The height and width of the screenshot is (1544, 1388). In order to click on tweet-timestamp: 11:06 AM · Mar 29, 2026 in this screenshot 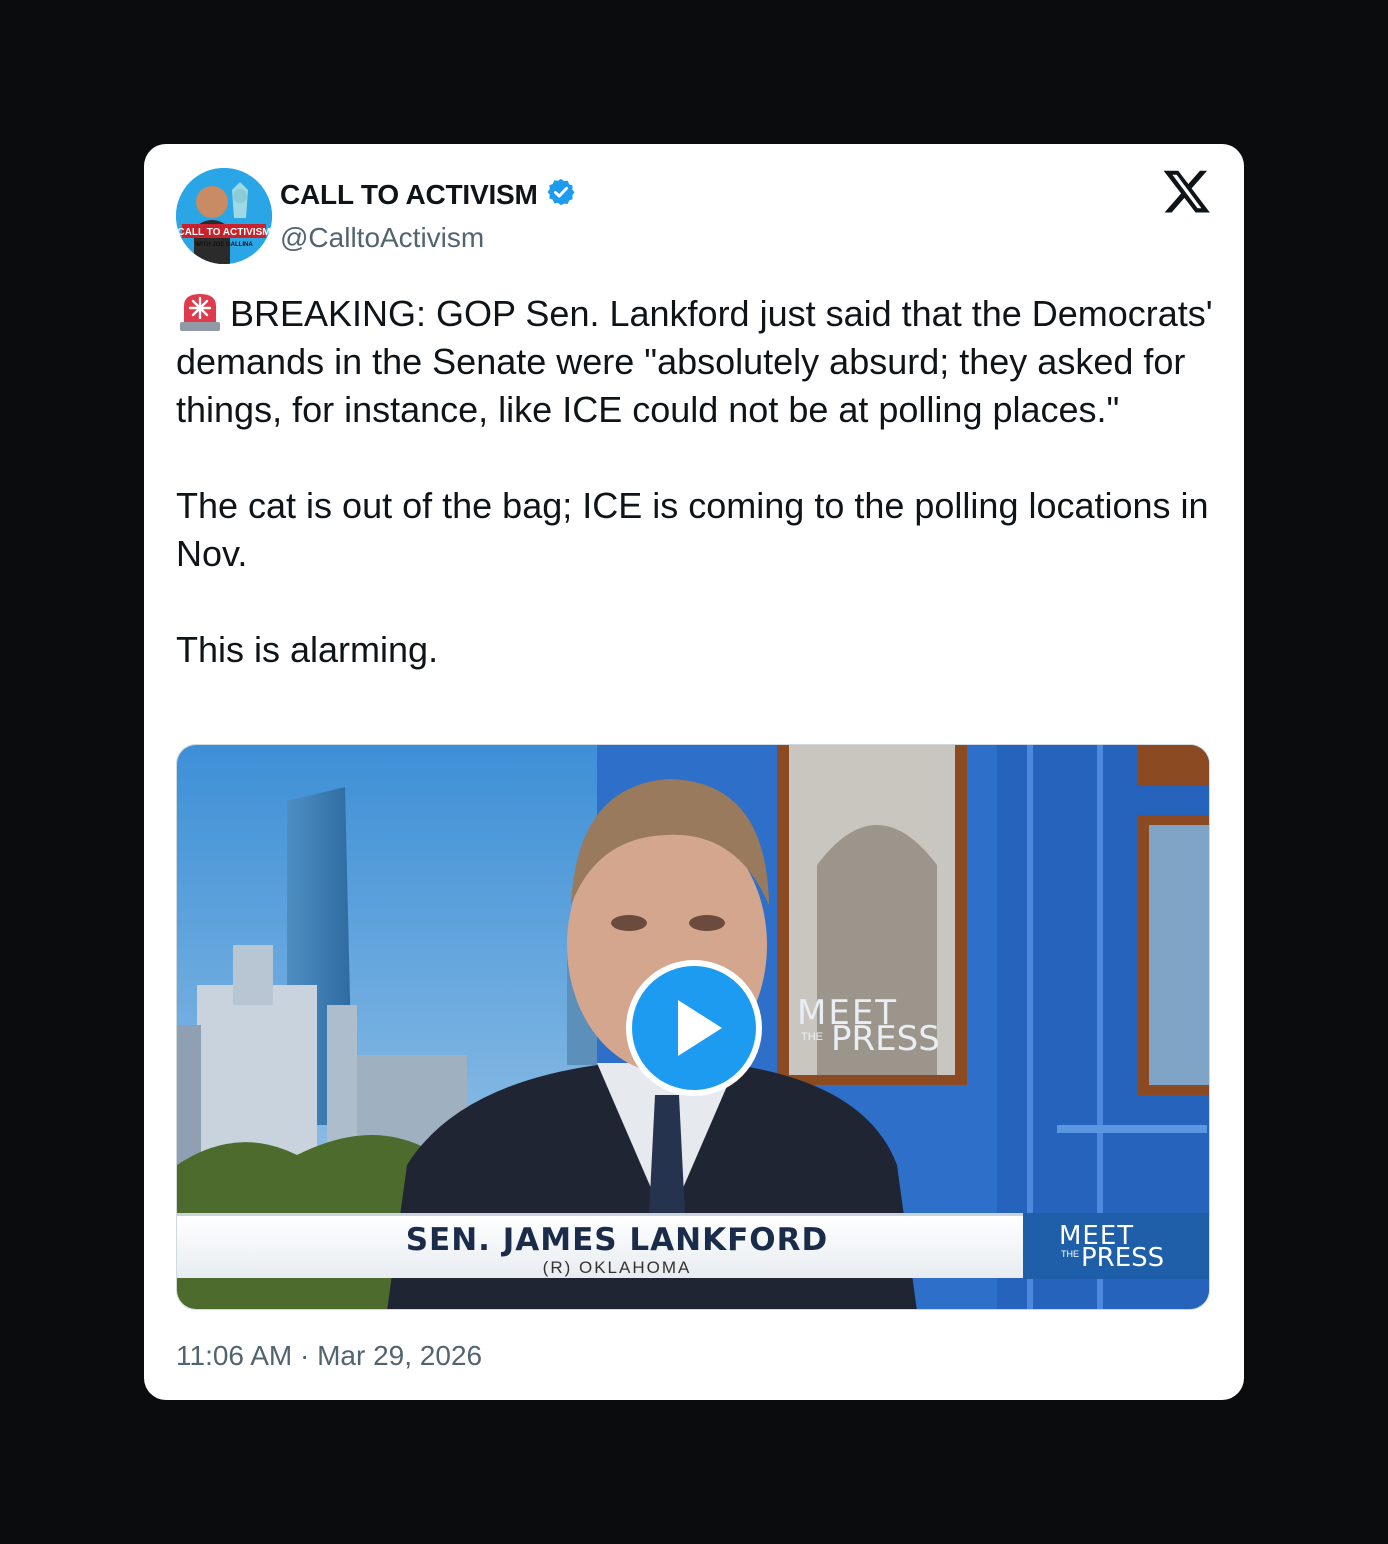, I will do `click(329, 1356)`.